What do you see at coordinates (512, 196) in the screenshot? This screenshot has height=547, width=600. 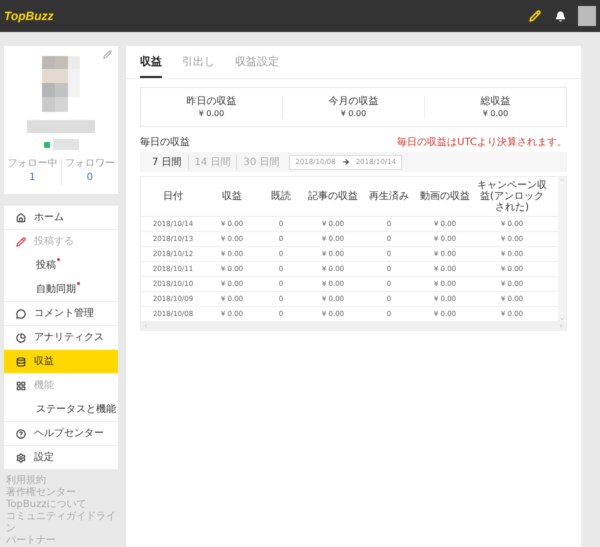 I see `column-header: キャンペーン収益(アンロックされた)` at bounding box center [512, 196].